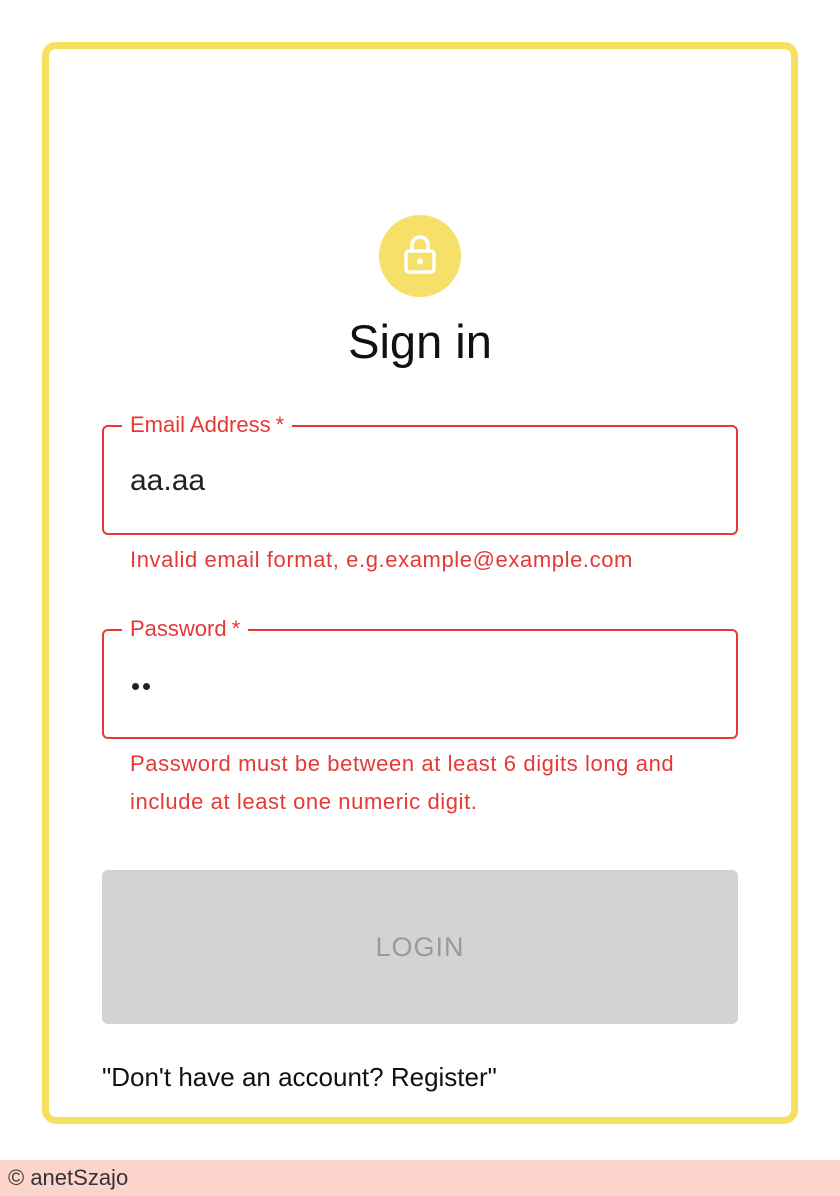  What do you see at coordinates (420, 677) in the screenshot?
I see `password-field: Password *` at bounding box center [420, 677].